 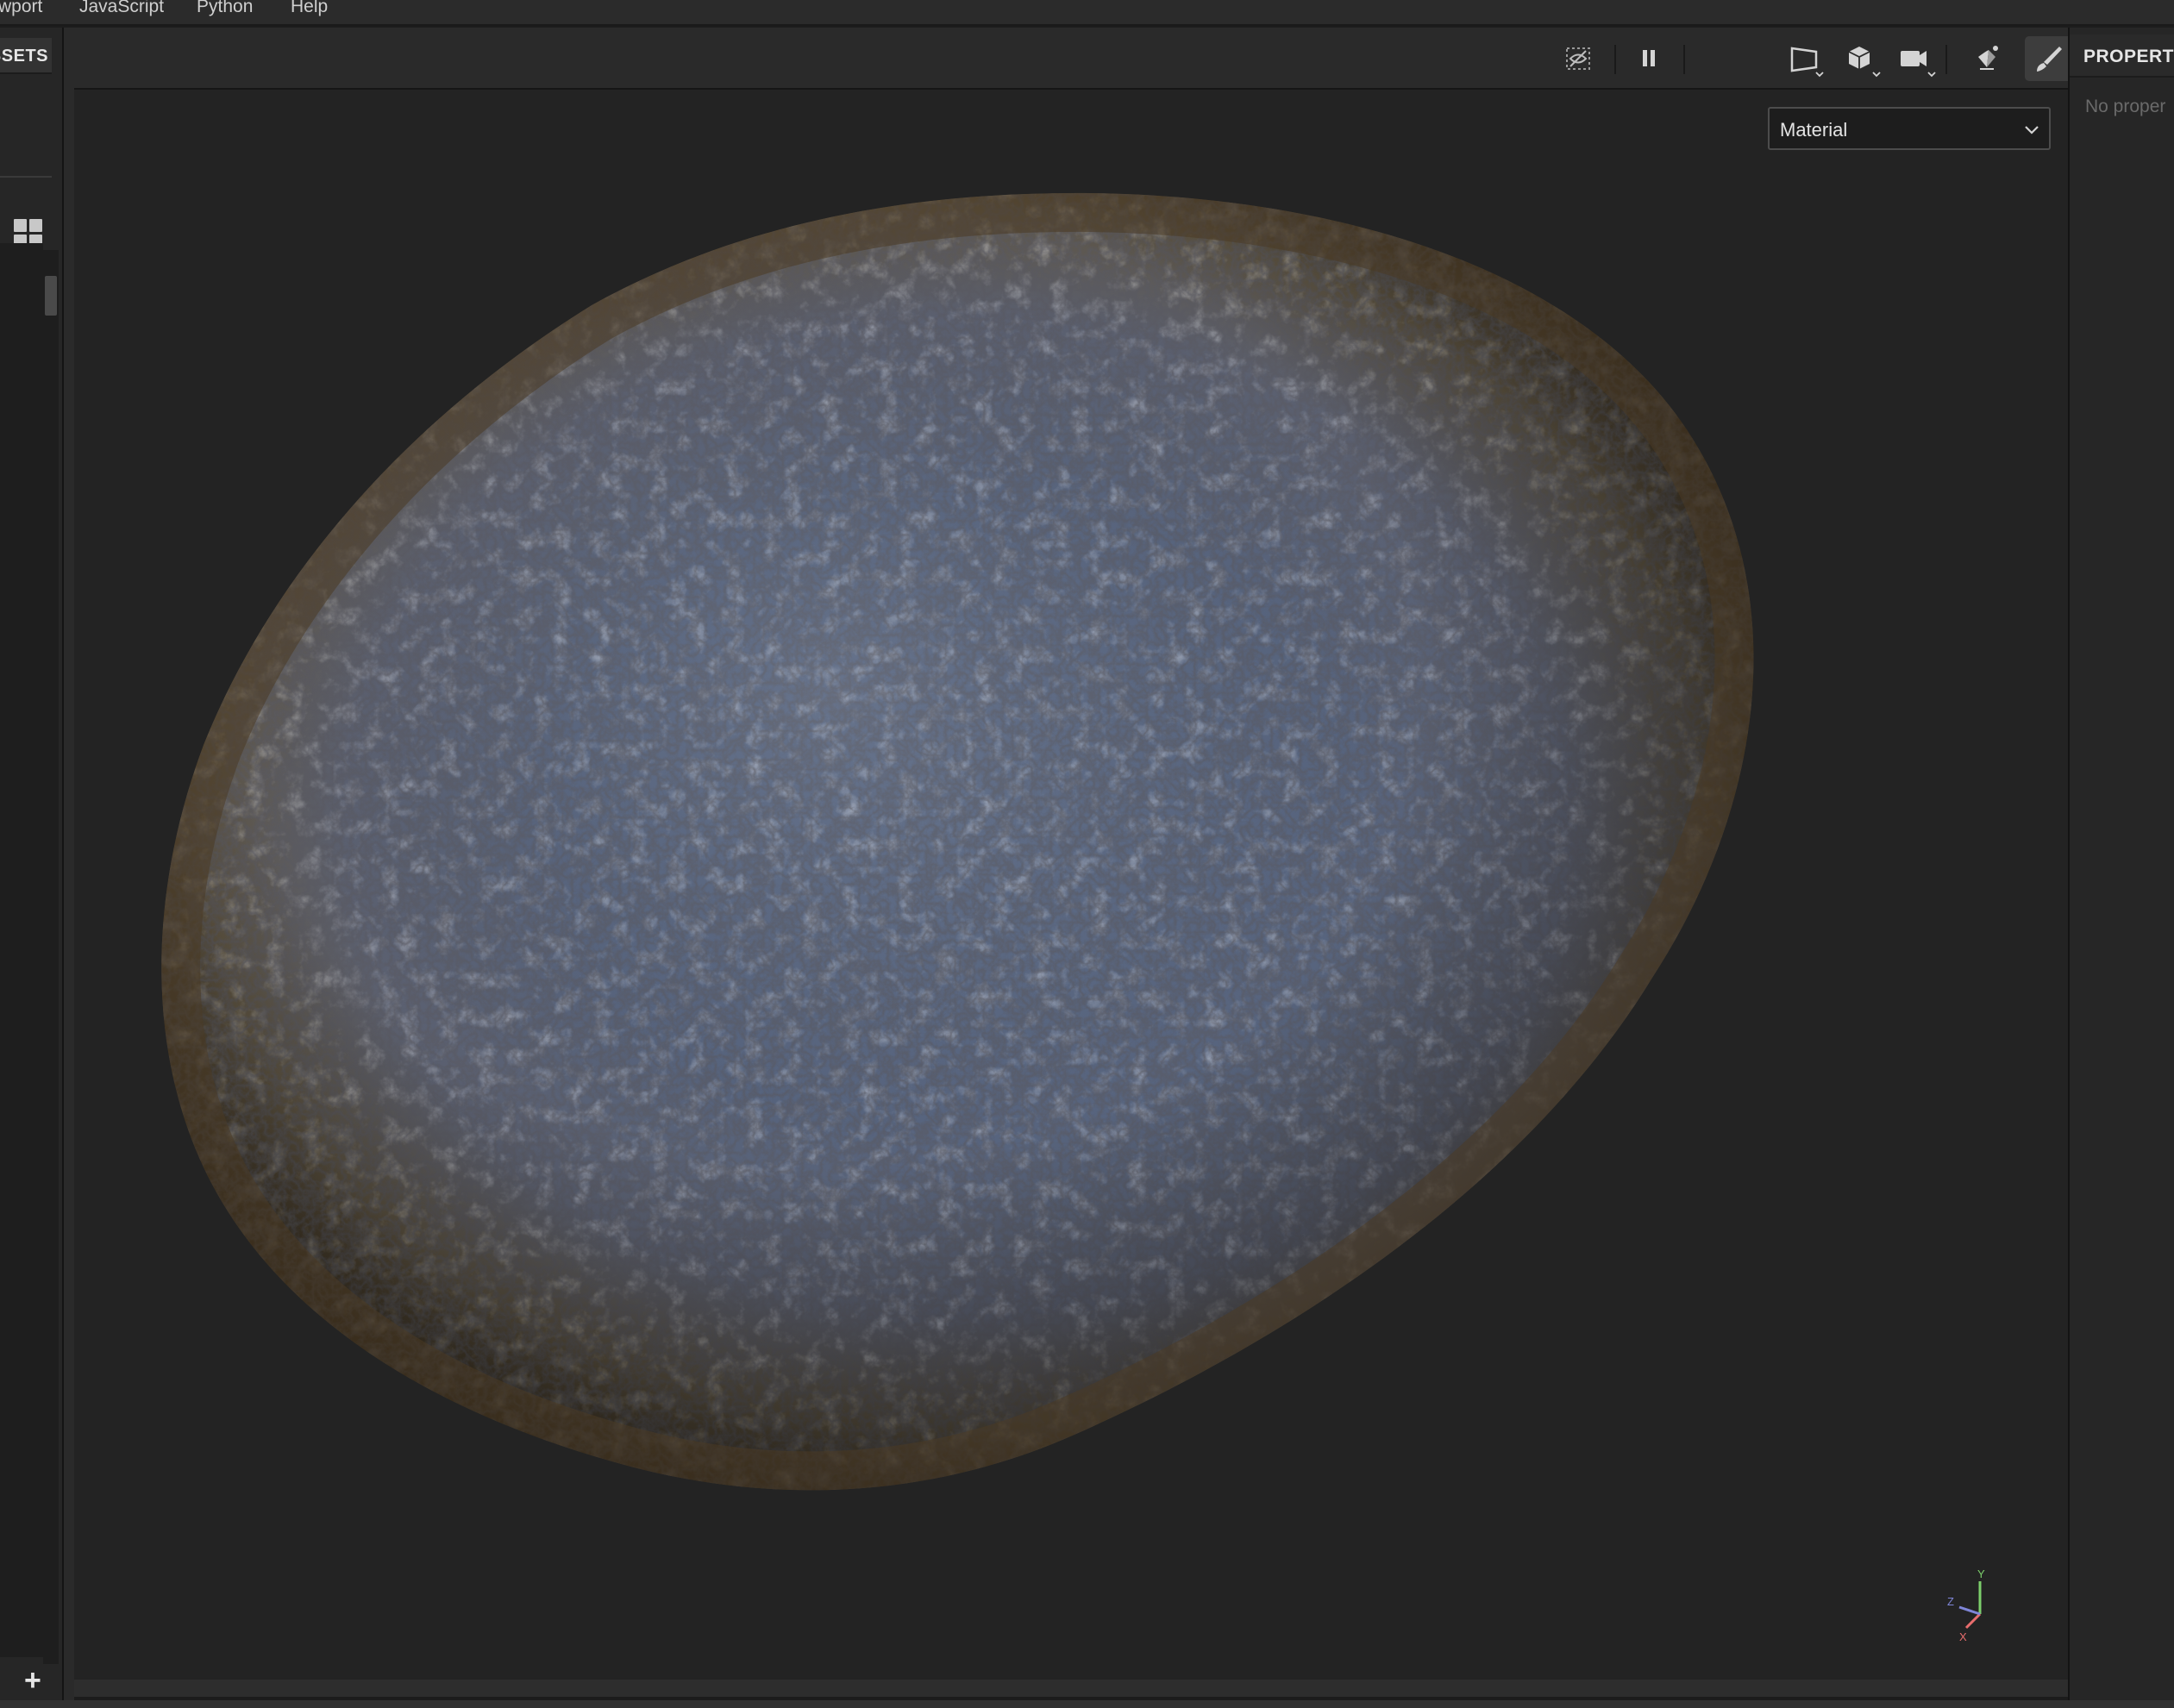 What do you see at coordinates (2128, 57) in the screenshot?
I see `properties-panel-title: PROPERTI` at bounding box center [2128, 57].